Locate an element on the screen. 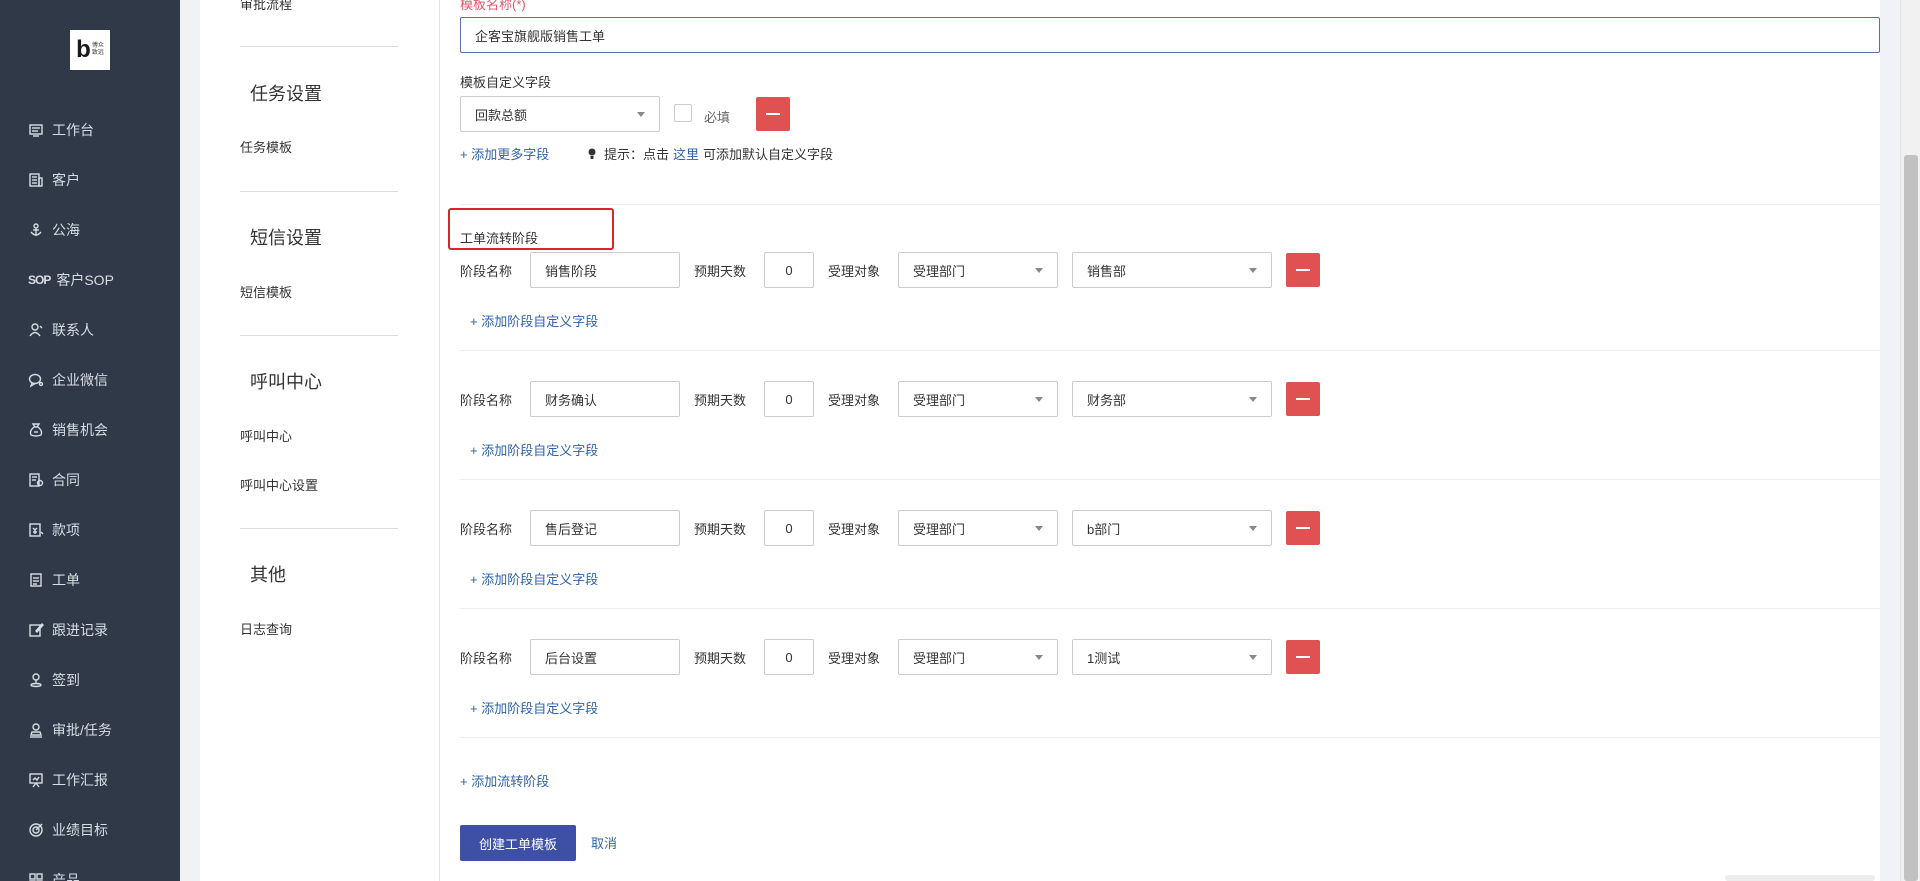 This screenshot has height=881, width=1920. stage-name-input: 售后登记 is located at coordinates (605, 528).